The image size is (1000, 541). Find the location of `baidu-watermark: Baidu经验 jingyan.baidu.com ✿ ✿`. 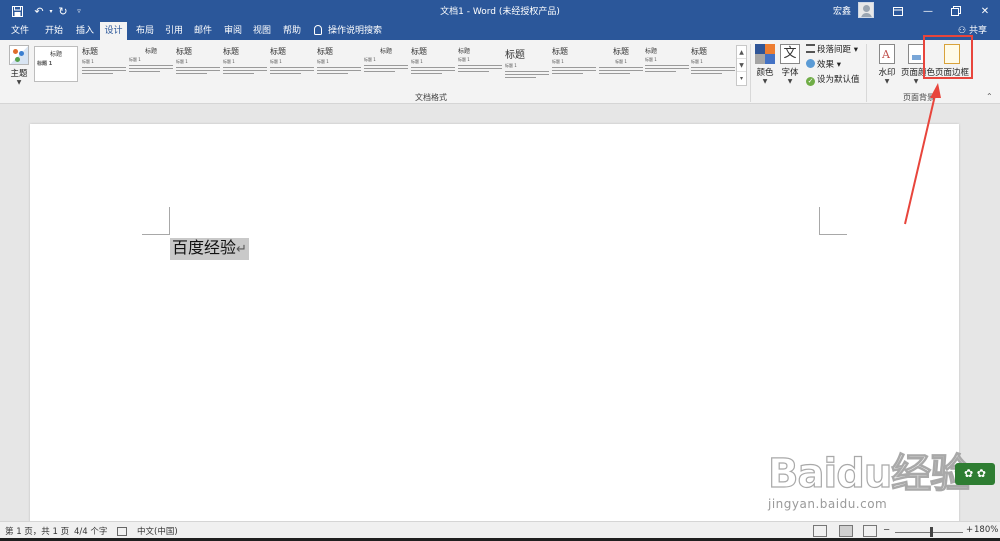

baidu-watermark: Baidu经验 jingyan.baidu.com ✿ ✿ is located at coordinates (880, 477).